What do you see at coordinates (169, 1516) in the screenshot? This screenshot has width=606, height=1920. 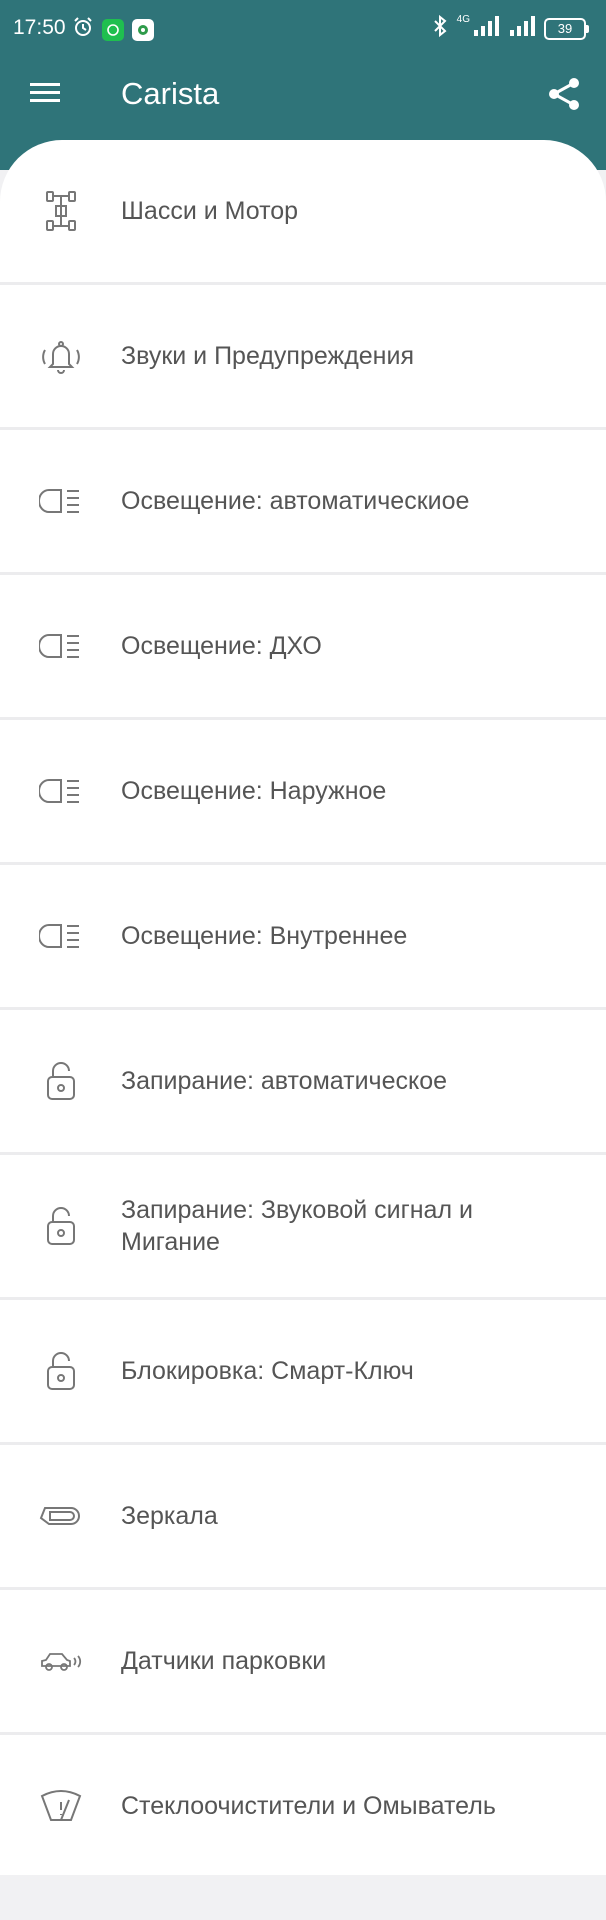 I see `list-item-label: Зеркала` at bounding box center [169, 1516].